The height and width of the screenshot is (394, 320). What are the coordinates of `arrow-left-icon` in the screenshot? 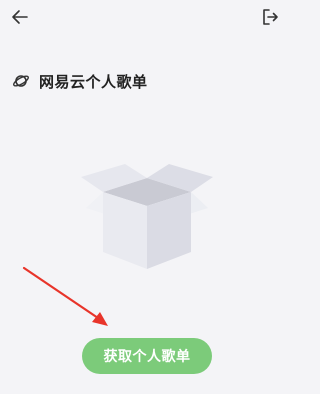 It's located at (20, 17).